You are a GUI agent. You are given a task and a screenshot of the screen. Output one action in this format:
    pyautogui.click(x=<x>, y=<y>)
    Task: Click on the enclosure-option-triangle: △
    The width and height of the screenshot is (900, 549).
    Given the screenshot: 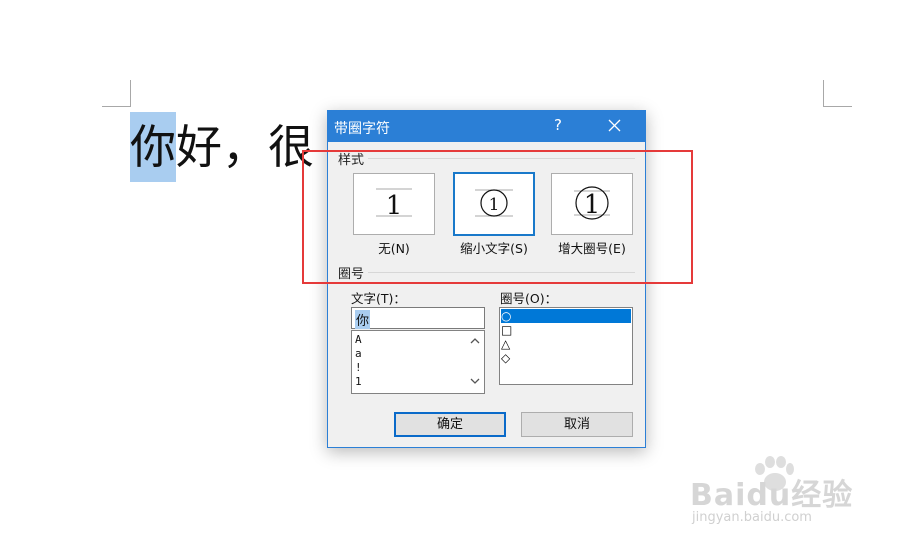 What is the action you would take?
    pyautogui.click(x=566, y=344)
    